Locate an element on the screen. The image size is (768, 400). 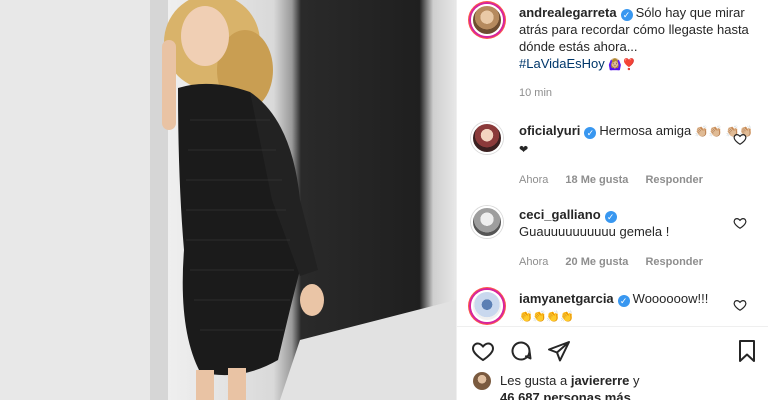
bookmark-icon is located at coordinates (747, 351).